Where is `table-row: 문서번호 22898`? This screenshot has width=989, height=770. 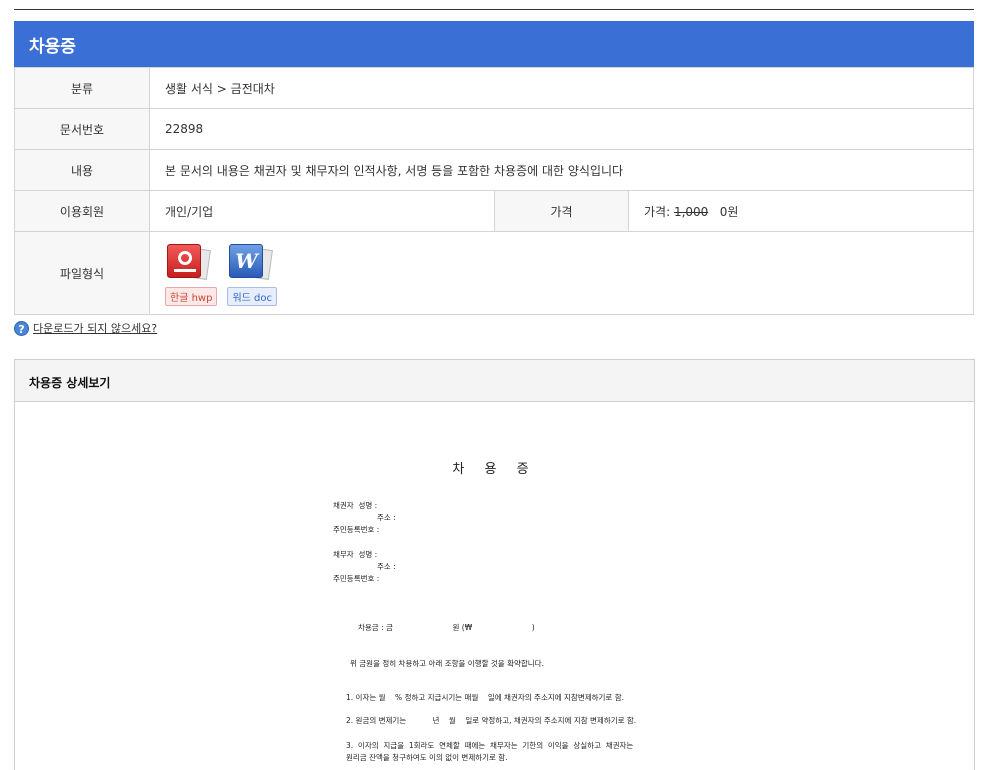 table-row: 문서번호 22898 is located at coordinates (494, 129).